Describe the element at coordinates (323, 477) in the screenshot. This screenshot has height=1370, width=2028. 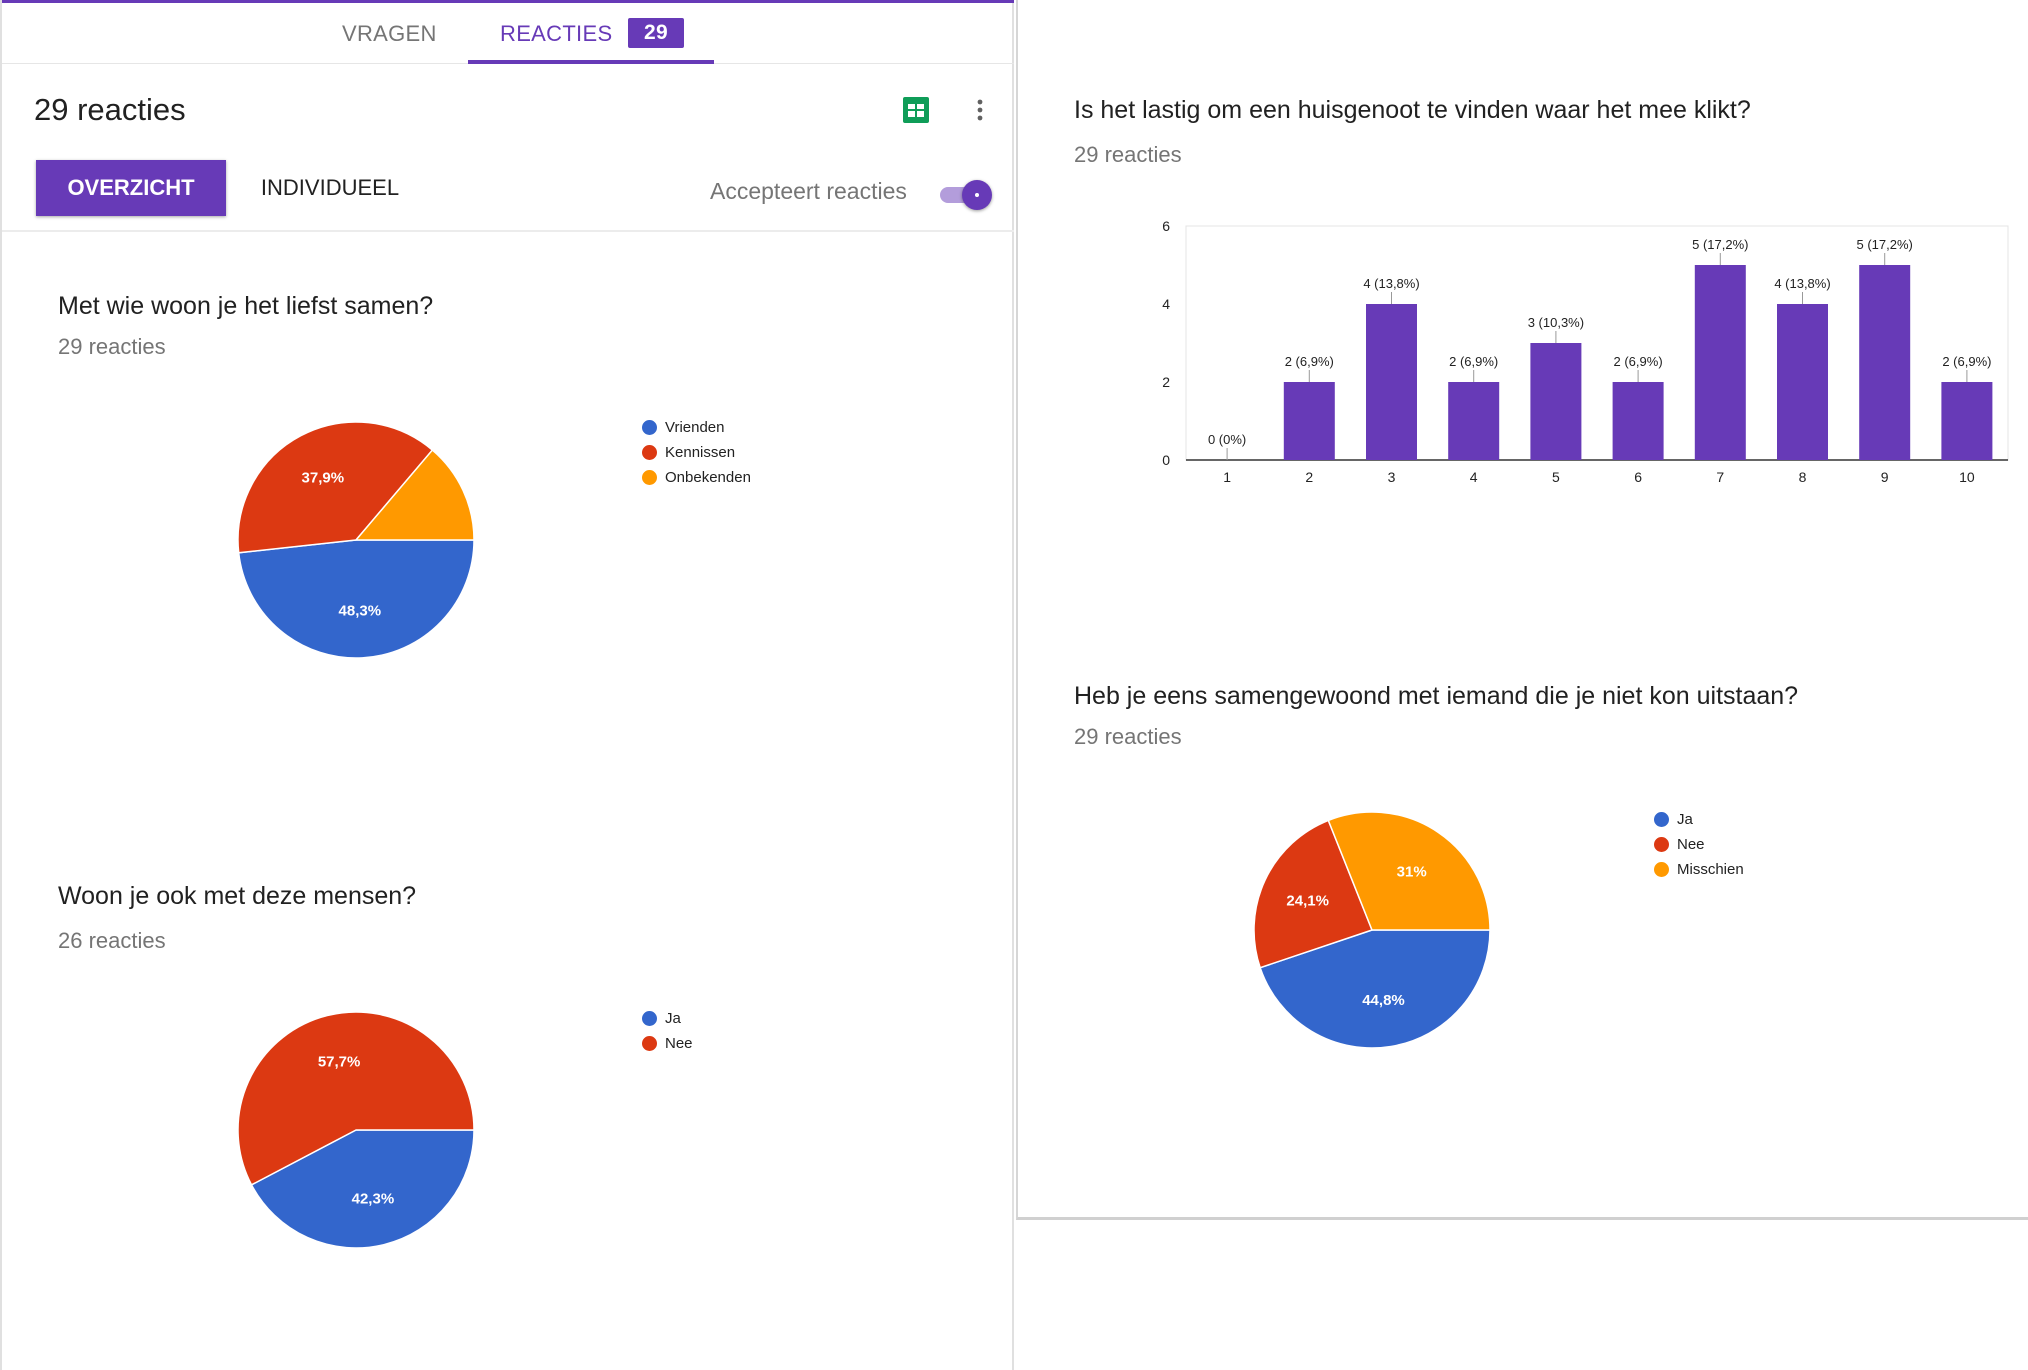
I see `pie-slice-label: 37,9%` at that location.